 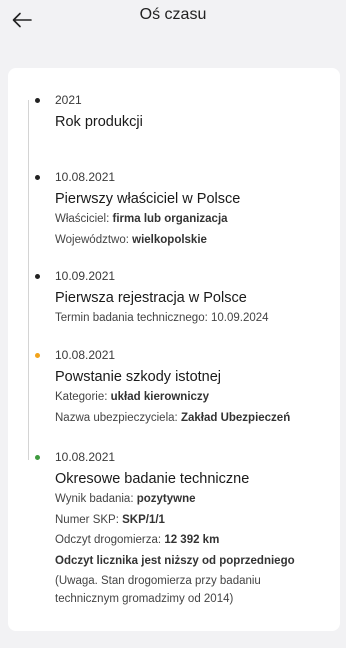 What do you see at coordinates (152, 479) in the screenshot?
I see `event-title: Okresowe badanie techniczne` at bounding box center [152, 479].